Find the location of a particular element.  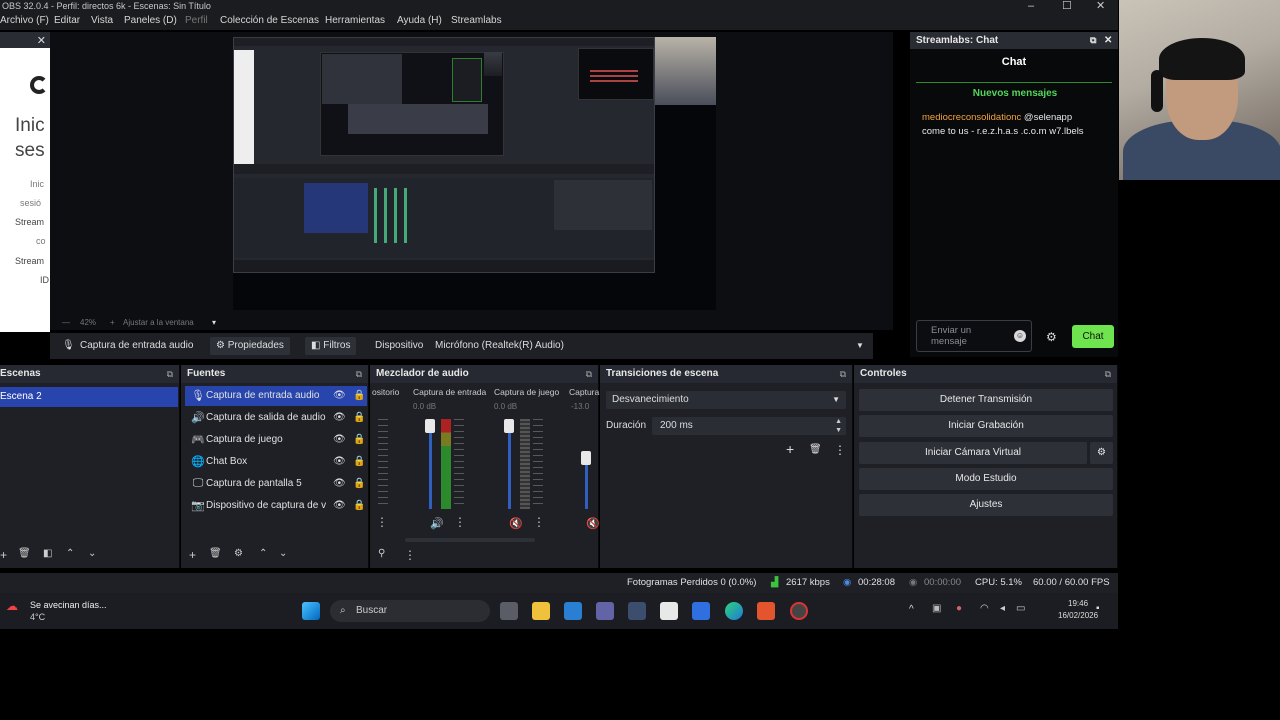

chat-username: mediocreconsolidationc is located at coordinates (971, 117).